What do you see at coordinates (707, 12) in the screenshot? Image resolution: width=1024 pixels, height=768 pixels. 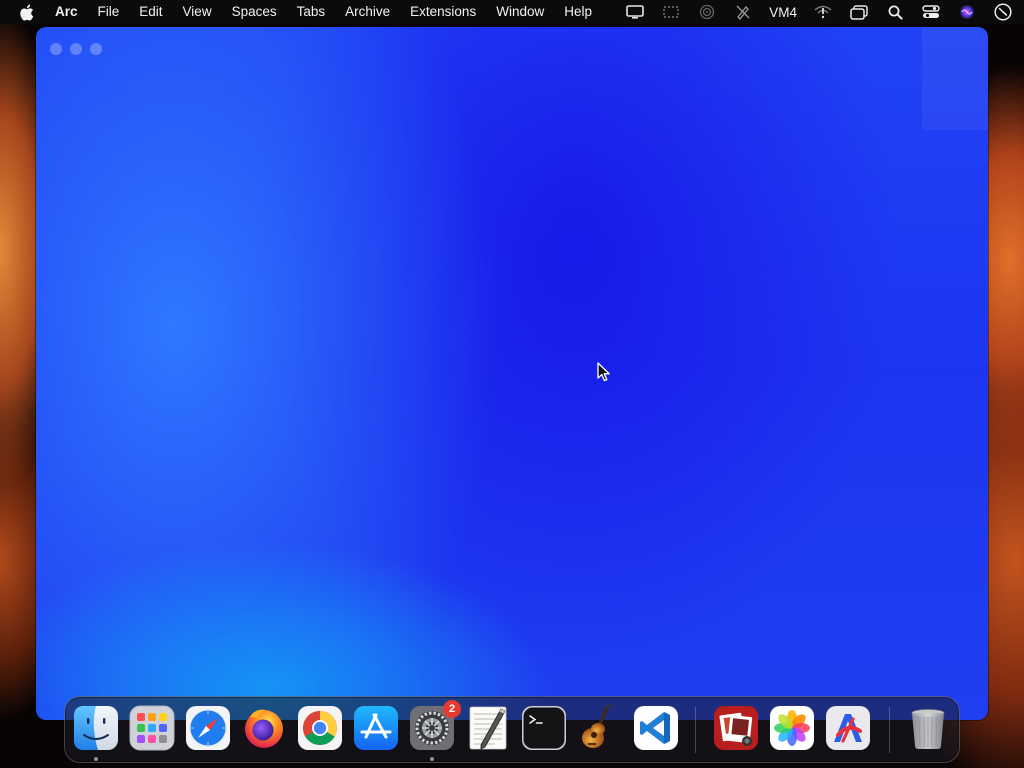 I see `airdrop-icon` at bounding box center [707, 12].